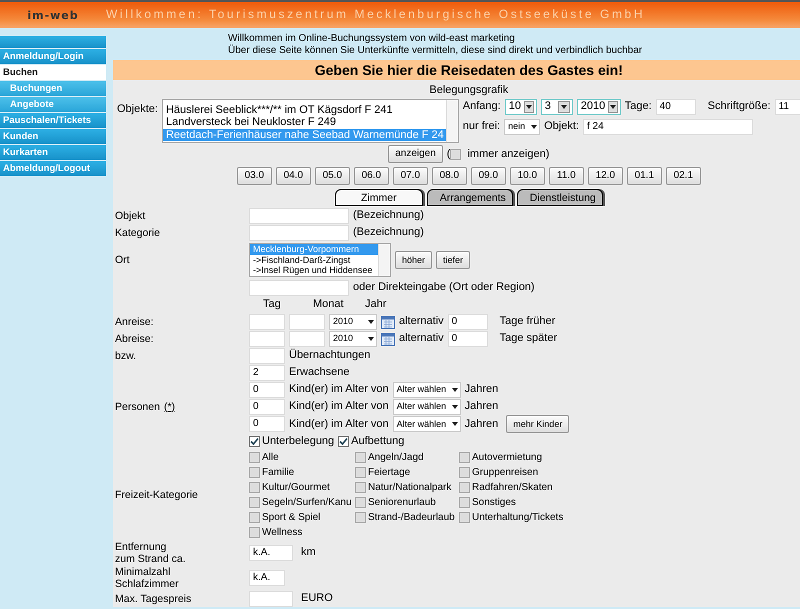 The height and width of the screenshot is (609, 800). I want to click on month-button: 11.0, so click(566, 176).